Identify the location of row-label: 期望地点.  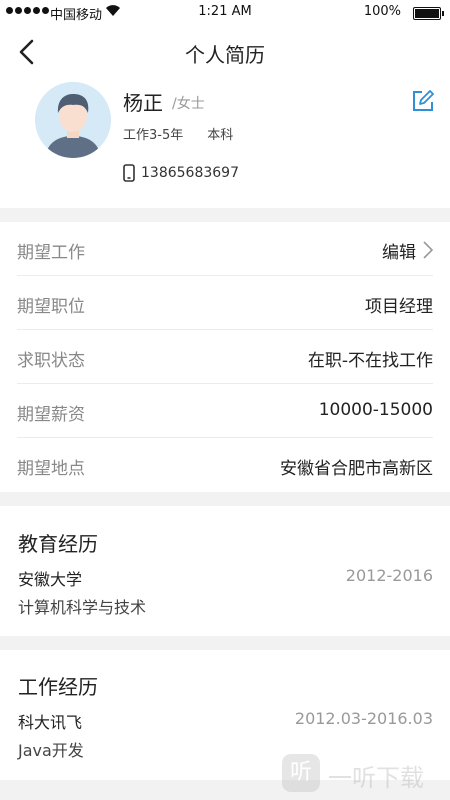
(51, 469).